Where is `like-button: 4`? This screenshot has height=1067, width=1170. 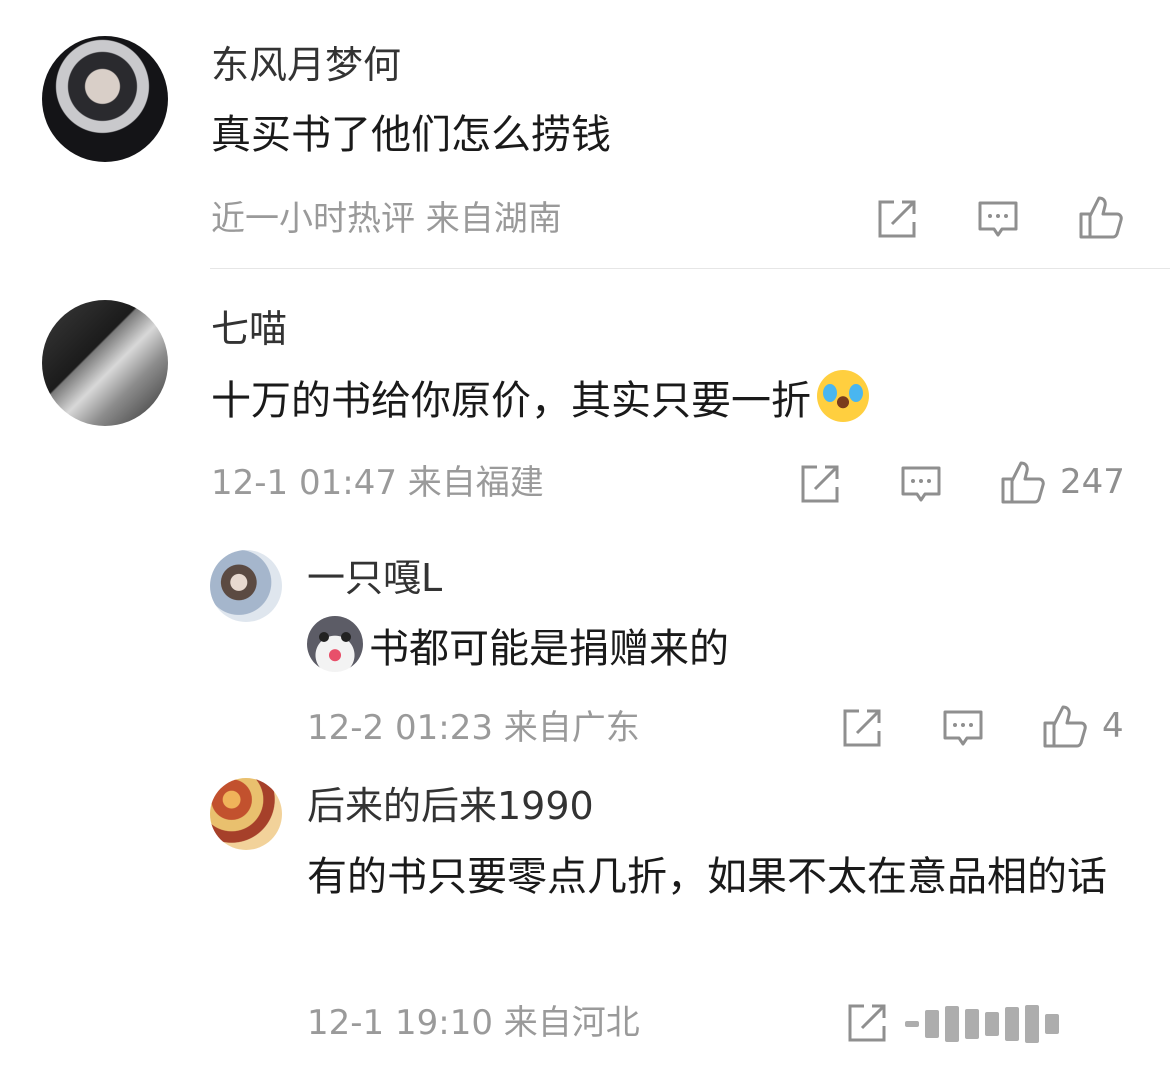 like-button: 4 is located at coordinates (1083, 726).